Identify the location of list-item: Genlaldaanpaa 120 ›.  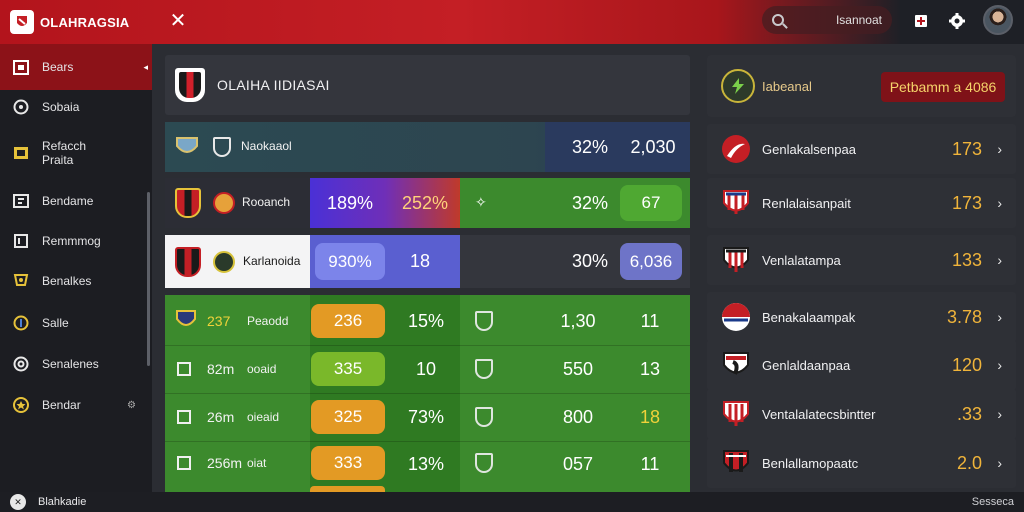
(861, 365).